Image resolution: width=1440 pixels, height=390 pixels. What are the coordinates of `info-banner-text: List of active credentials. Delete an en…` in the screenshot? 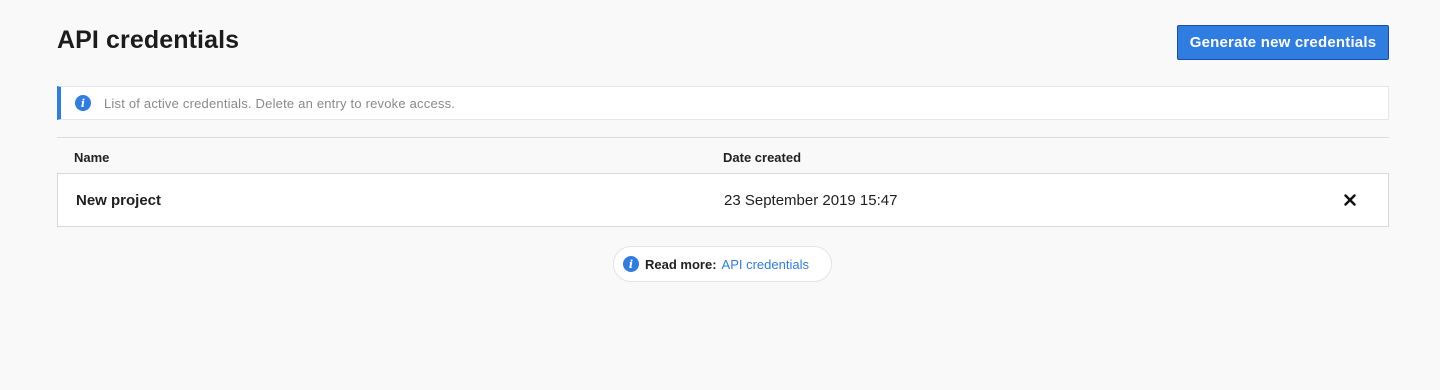 It's located at (280, 103).